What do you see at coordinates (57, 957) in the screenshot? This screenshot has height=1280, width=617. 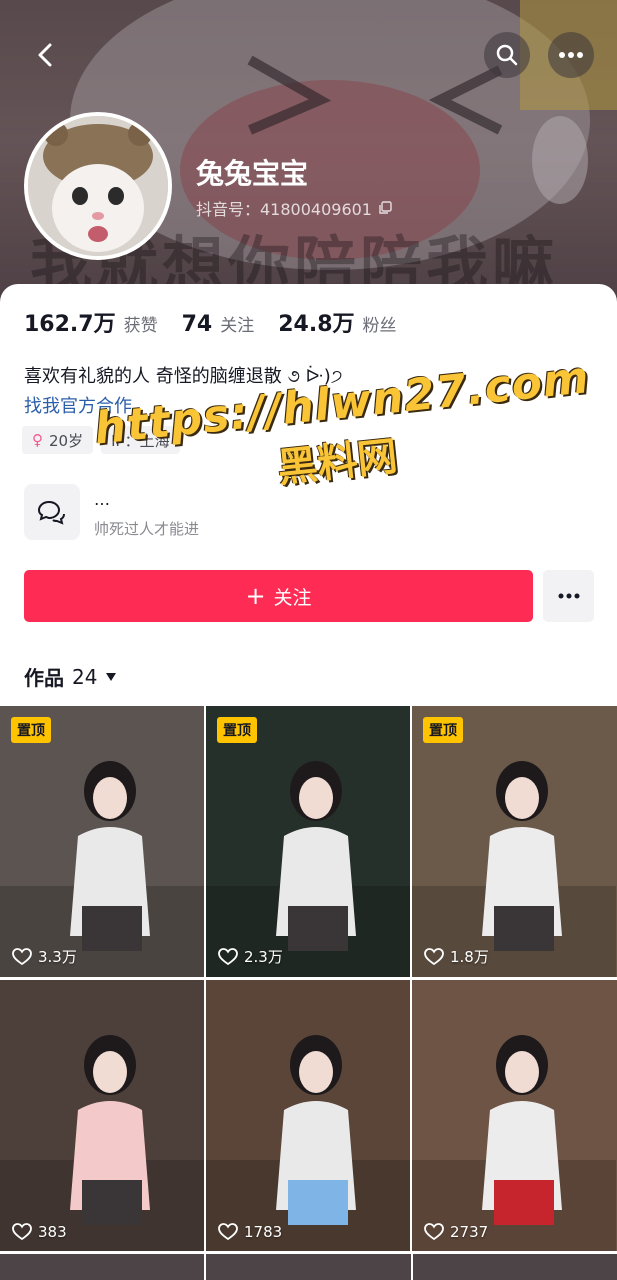 I see `video-likes-count: 3.3万` at bounding box center [57, 957].